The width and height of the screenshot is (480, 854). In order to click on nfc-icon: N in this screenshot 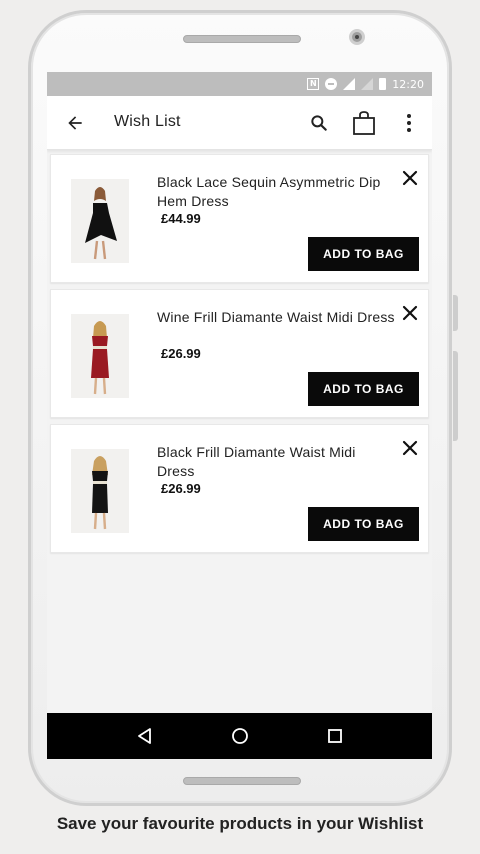, I will do `click(313, 84)`.